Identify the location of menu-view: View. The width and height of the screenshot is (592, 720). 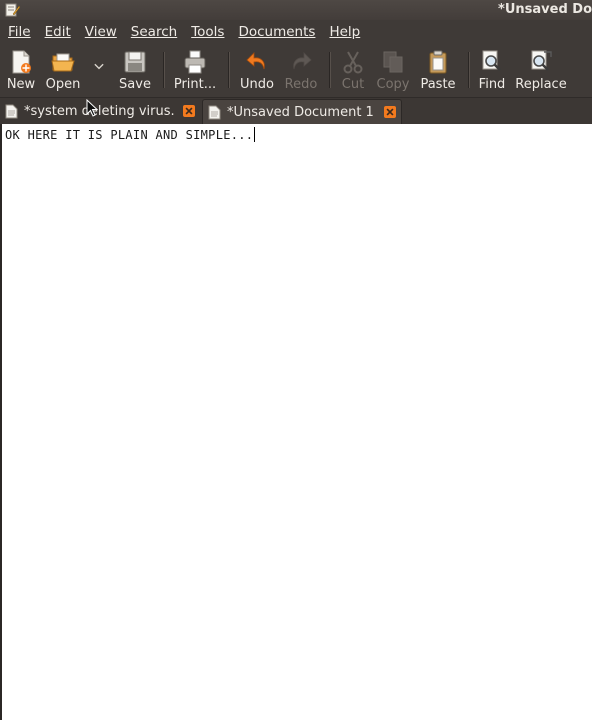
(101, 32).